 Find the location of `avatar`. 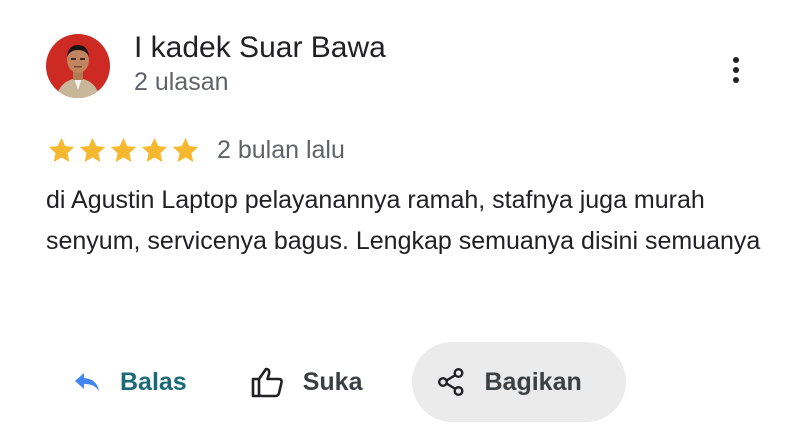

avatar is located at coordinates (78, 66).